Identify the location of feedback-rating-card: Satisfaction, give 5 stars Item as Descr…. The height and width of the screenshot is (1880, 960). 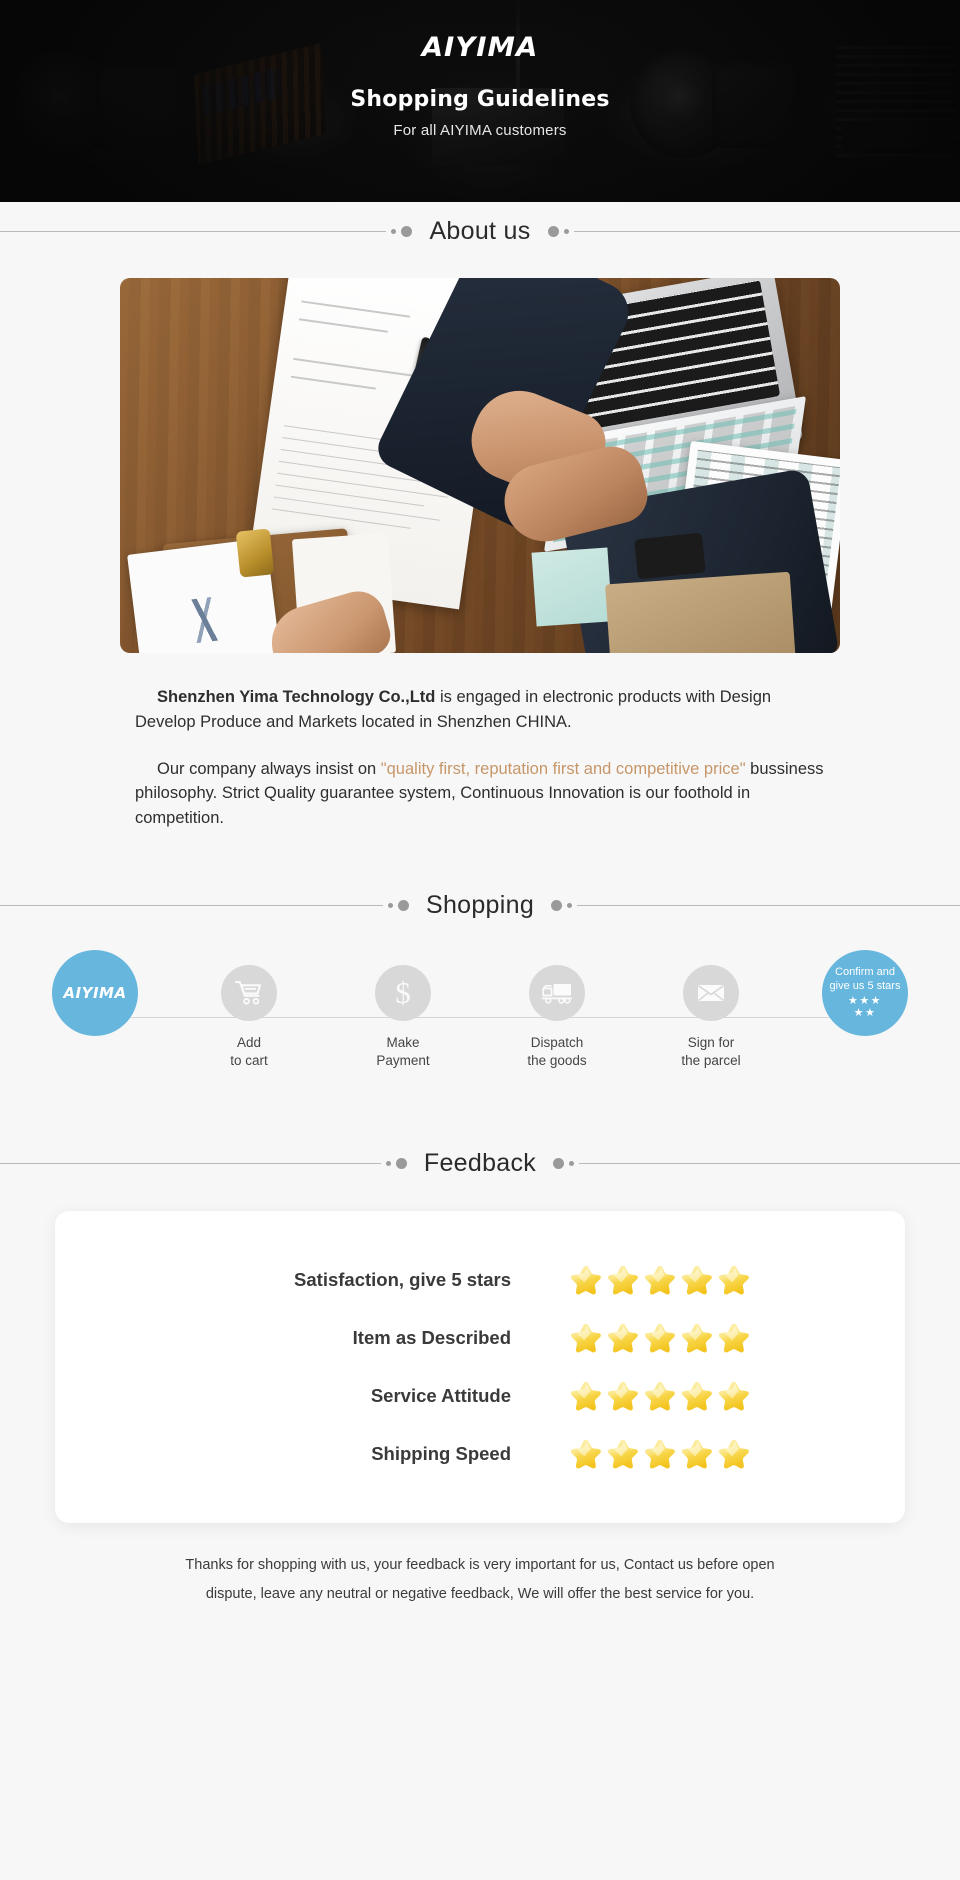
(480, 1366).